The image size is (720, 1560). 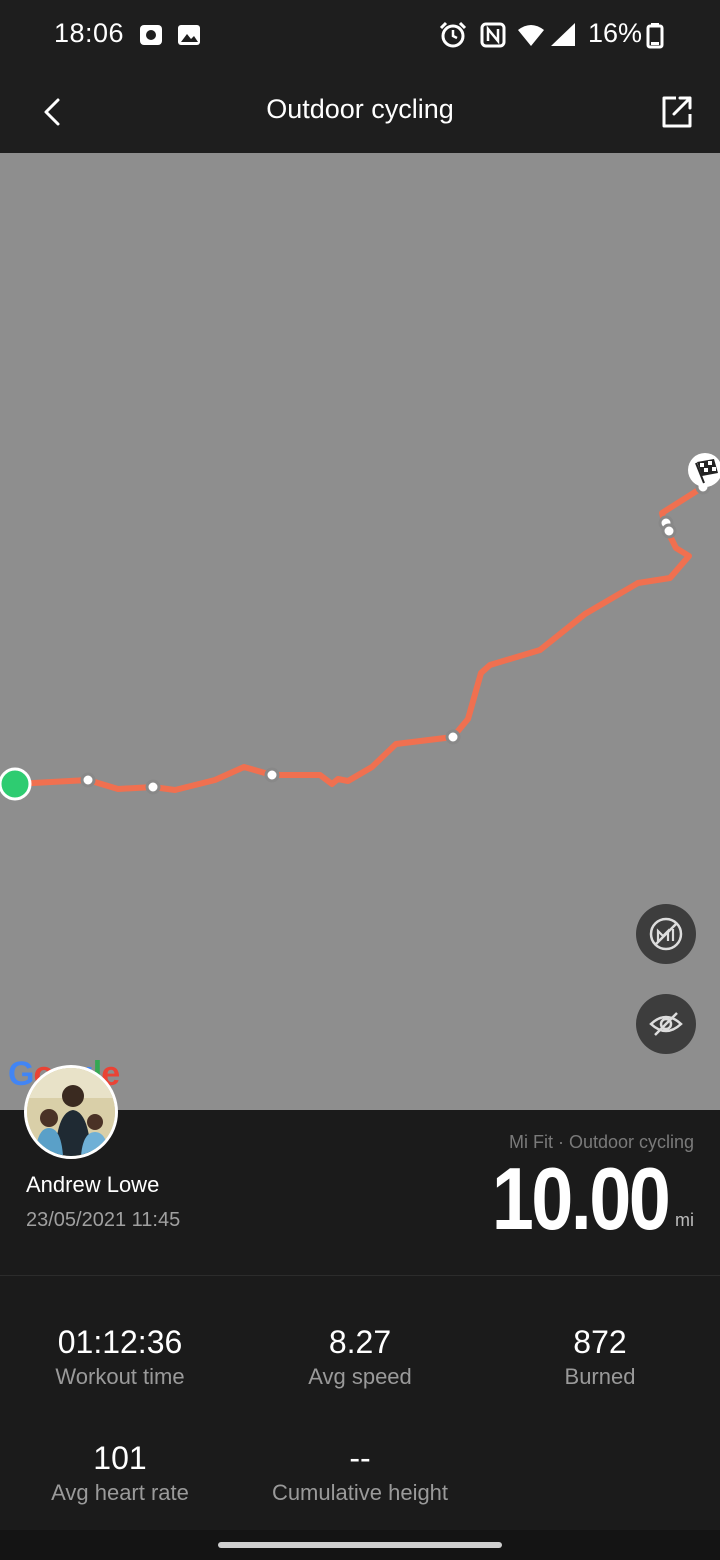 What do you see at coordinates (360, 1376) in the screenshot?
I see `stat-label: Avg speed` at bounding box center [360, 1376].